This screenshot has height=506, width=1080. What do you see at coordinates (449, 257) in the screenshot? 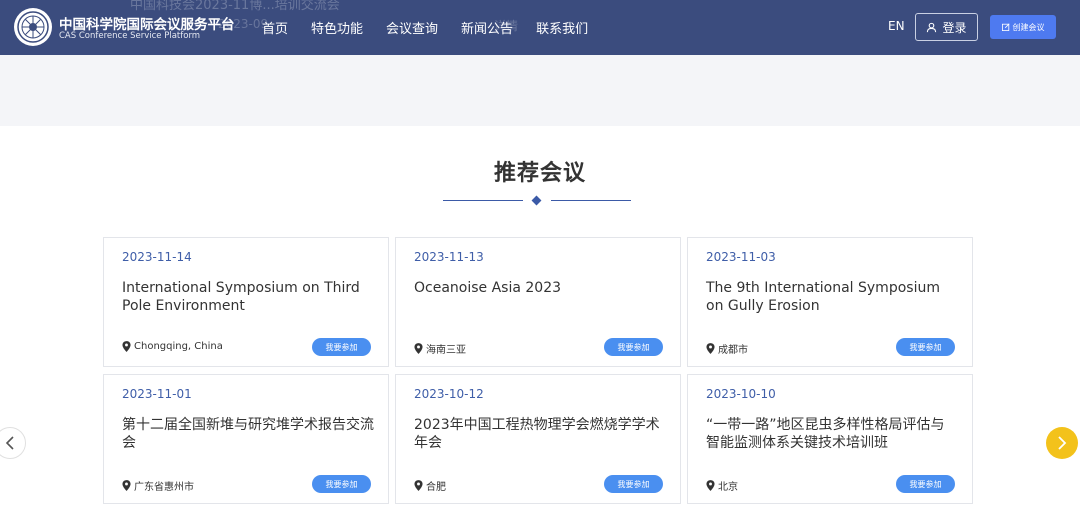
I see `card-date: 2023-11-13` at bounding box center [449, 257].